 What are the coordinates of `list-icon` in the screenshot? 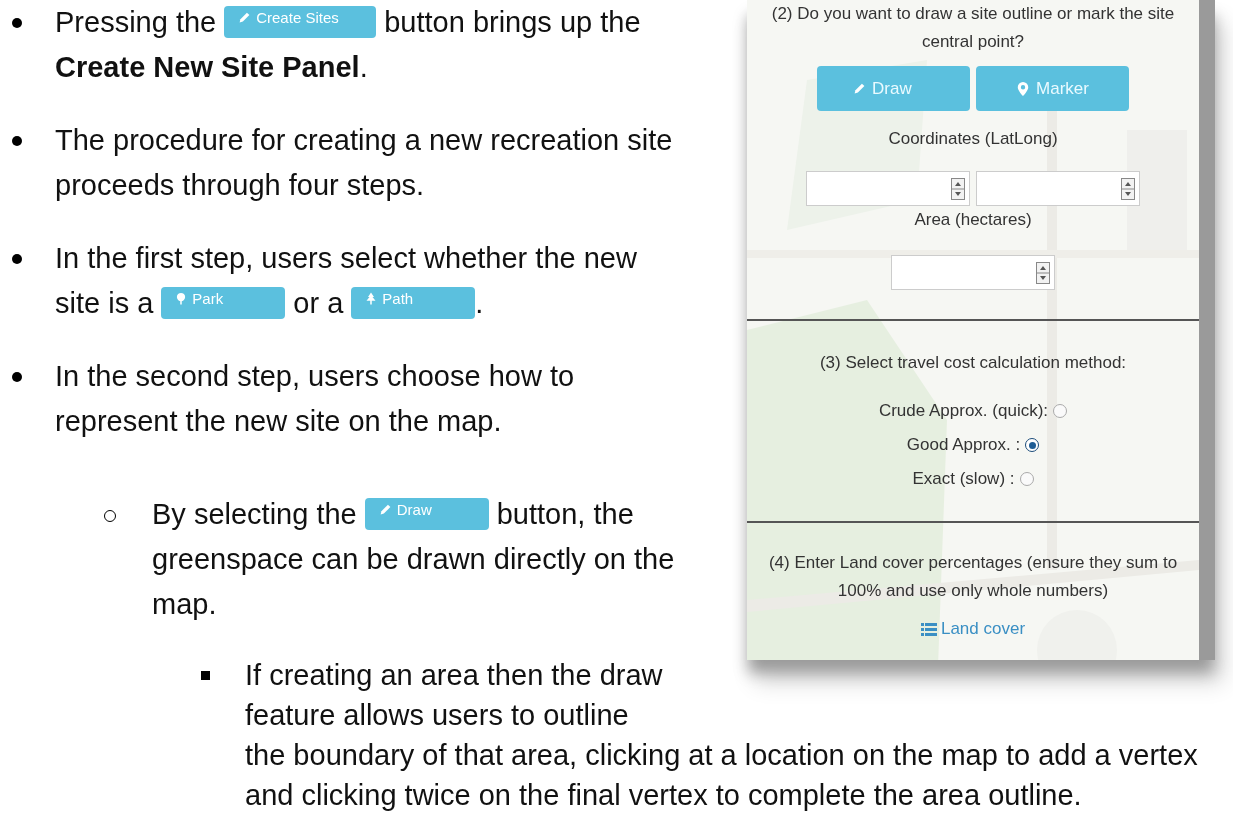 It's located at (928, 629).